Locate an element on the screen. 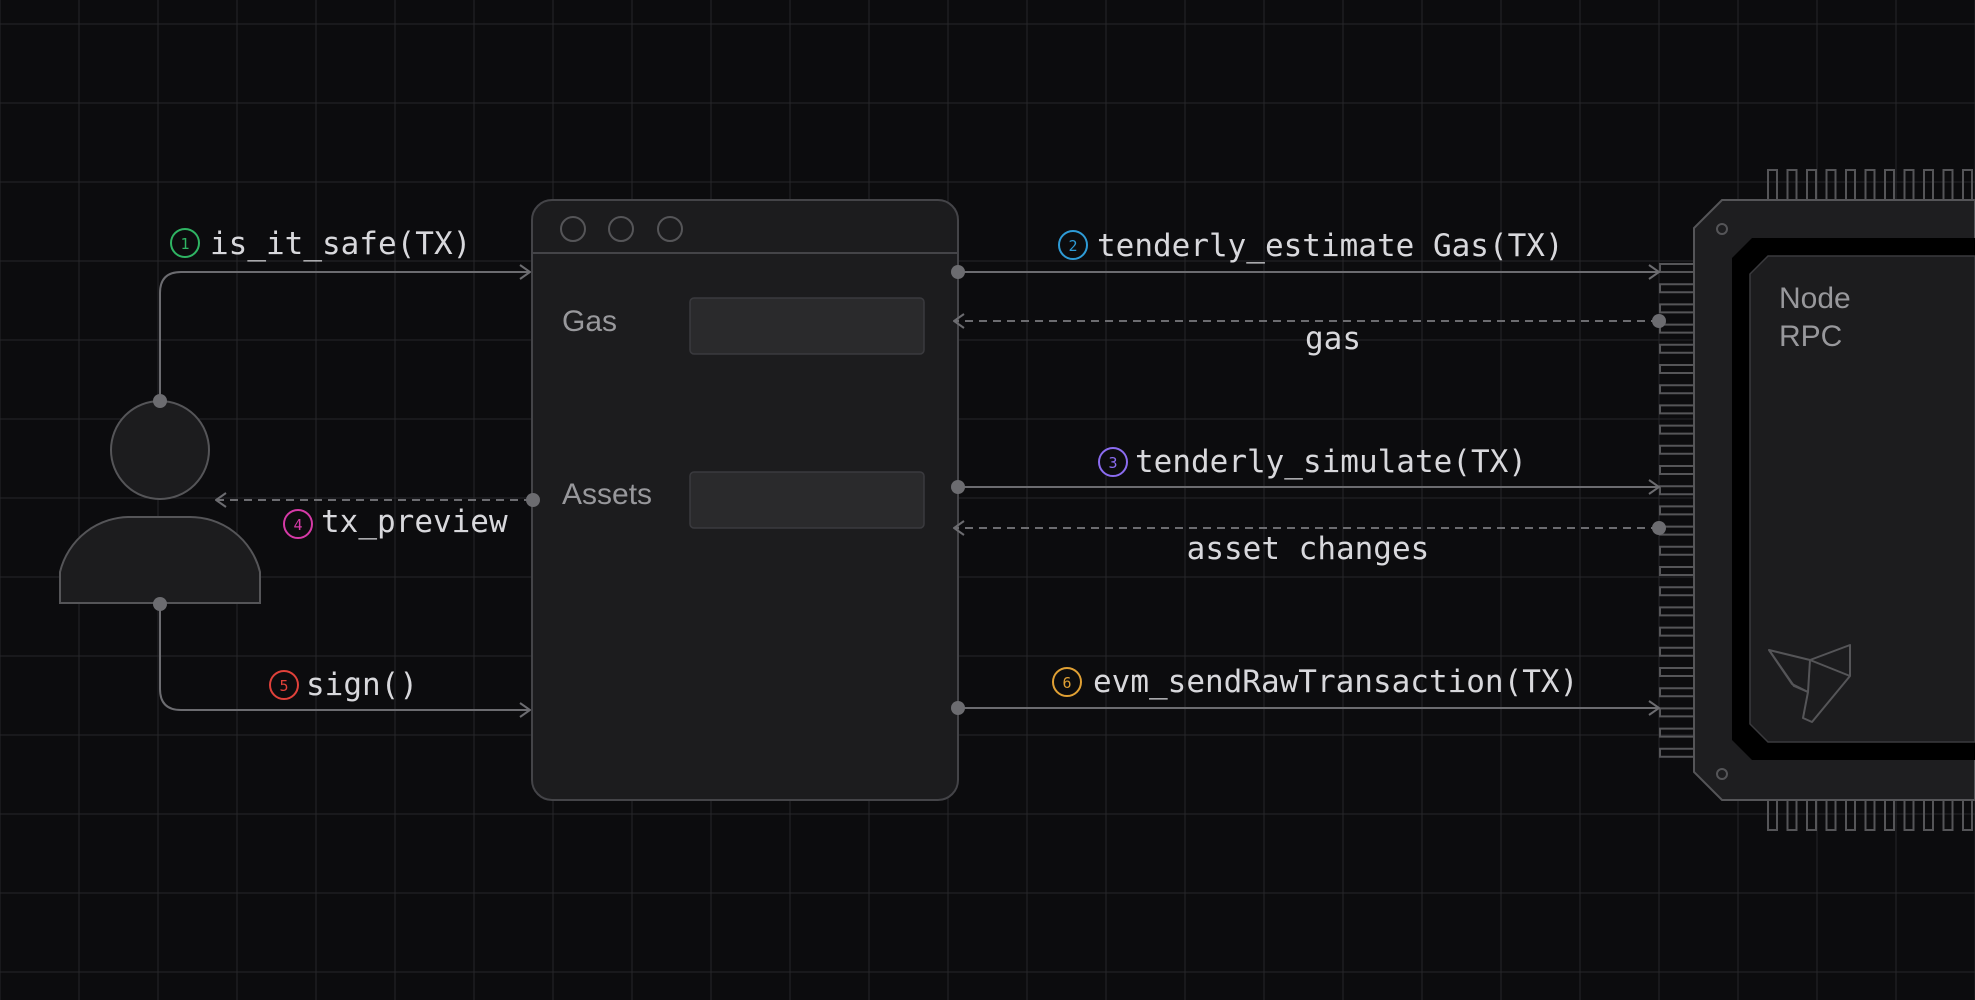 The width and height of the screenshot is (1975, 1000). step-2: 2 tenderly_estimate Gas(TX) is located at coordinates (1311, 246).